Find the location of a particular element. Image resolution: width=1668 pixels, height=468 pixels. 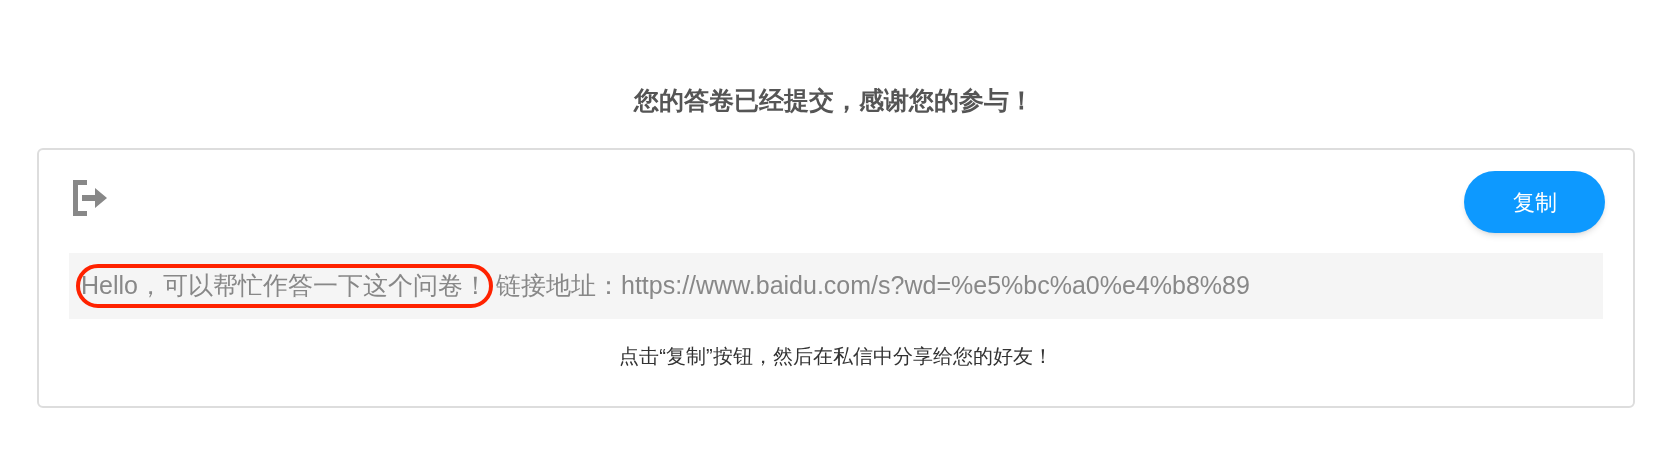

link-text: 链接地址：https://www.baidu.com/s?wd=%e5%bc%a0%e4%b8%89 is located at coordinates (873, 286).